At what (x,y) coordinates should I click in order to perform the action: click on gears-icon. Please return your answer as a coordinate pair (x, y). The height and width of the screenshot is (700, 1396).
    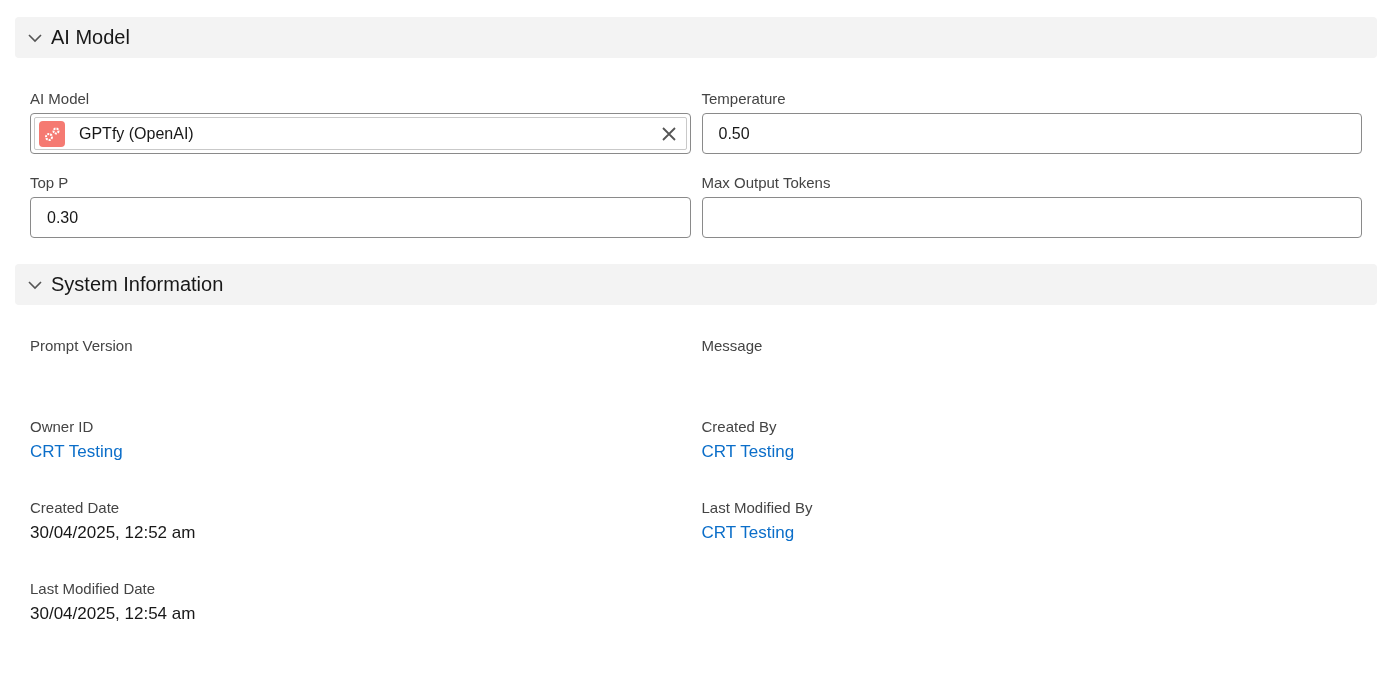
    Looking at the image, I should click on (52, 133).